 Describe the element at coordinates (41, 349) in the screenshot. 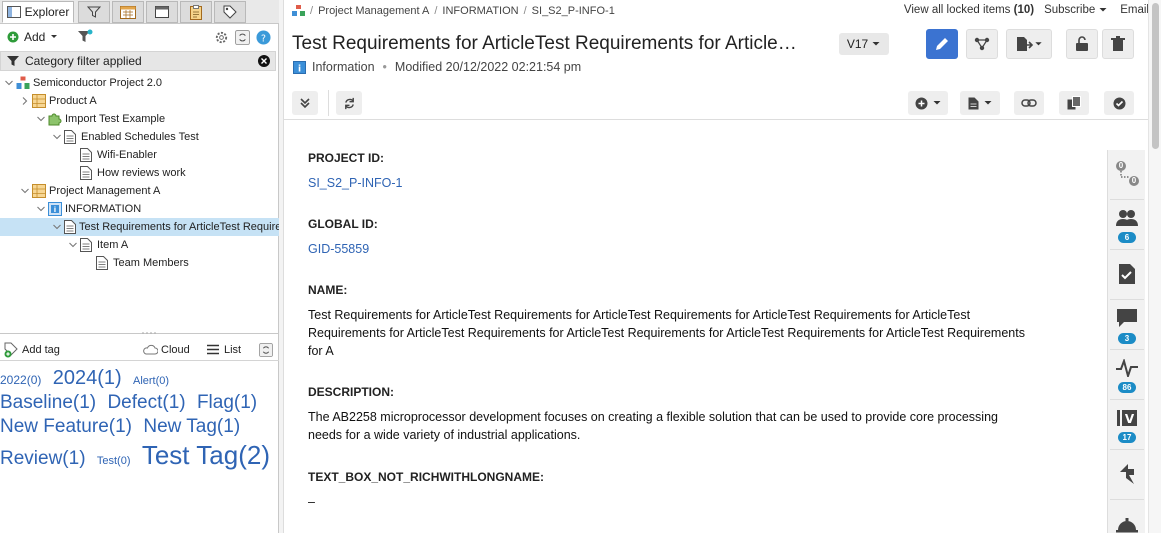

I see `add-tag-label: Add tag` at that location.